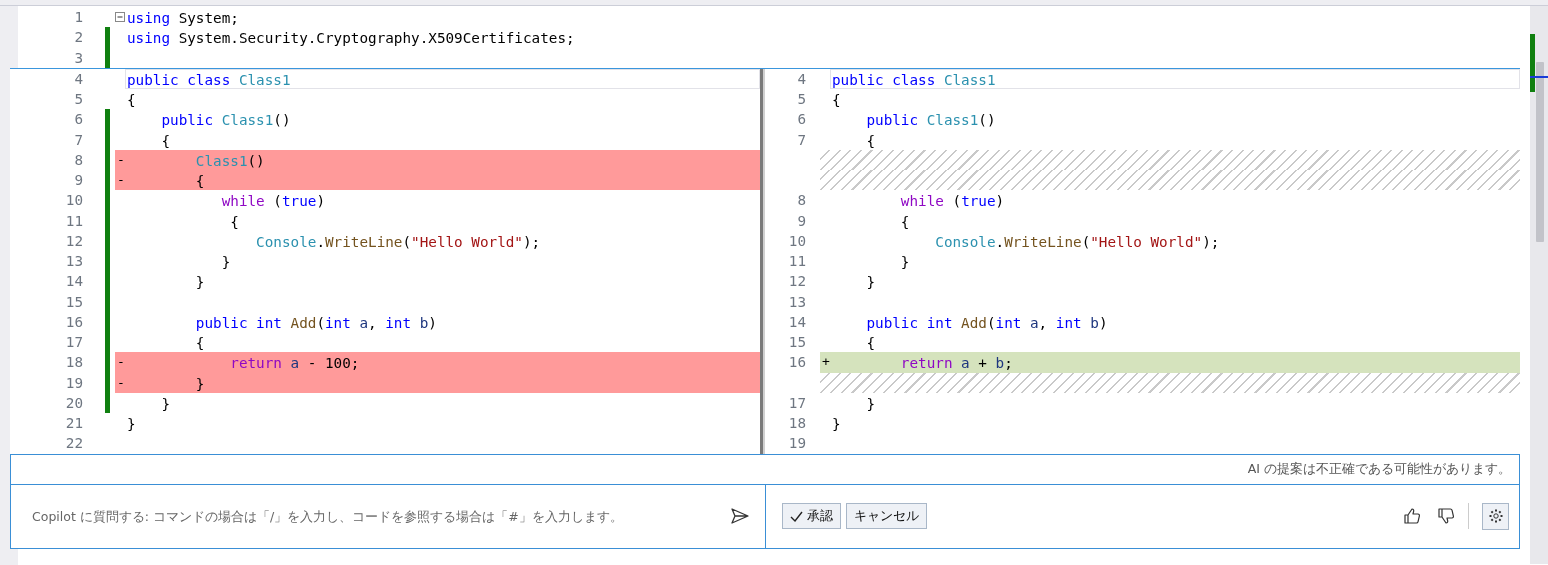 The image size is (1548, 565). Describe the element at coordinates (886, 516) in the screenshot. I see `cancel-button: キャンセル` at that location.